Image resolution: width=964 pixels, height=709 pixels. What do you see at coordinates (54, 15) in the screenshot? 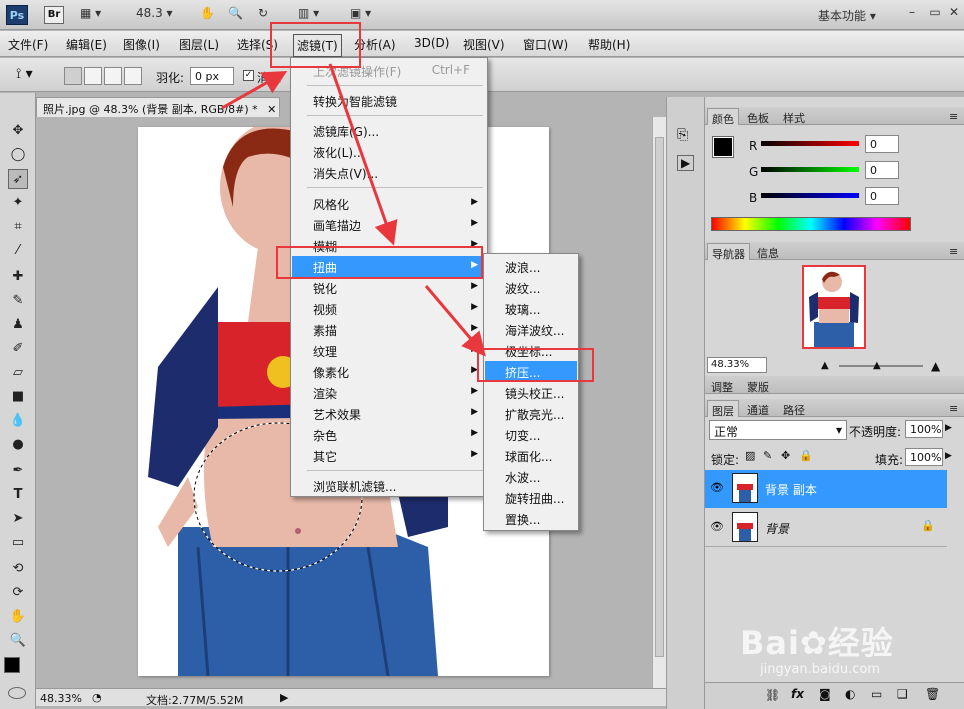
I see `bridge-button: Br` at bounding box center [54, 15].